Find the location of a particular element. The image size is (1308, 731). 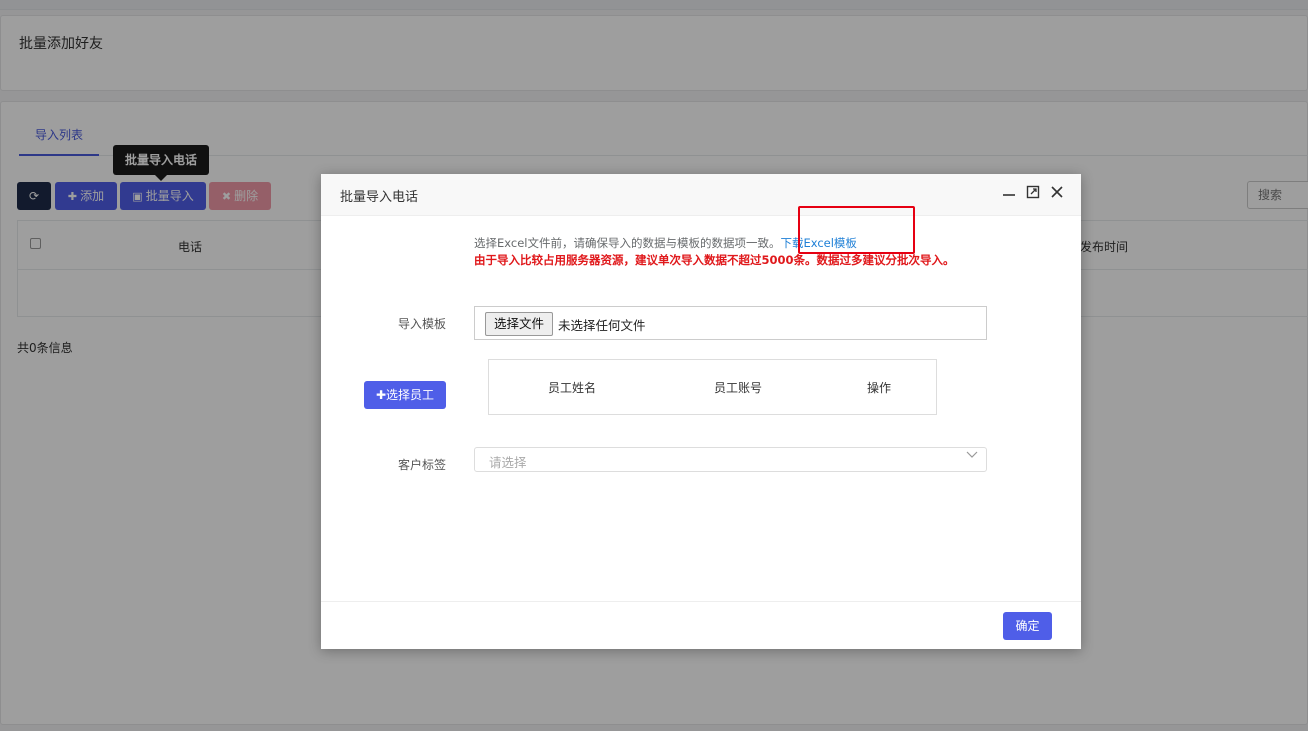

highlight-box is located at coordinates (856, 230).